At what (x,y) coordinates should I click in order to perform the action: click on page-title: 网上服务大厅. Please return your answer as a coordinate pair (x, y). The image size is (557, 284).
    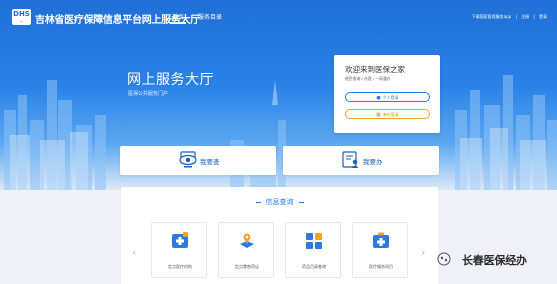
    Looking at the image, I should click on (170, 80).